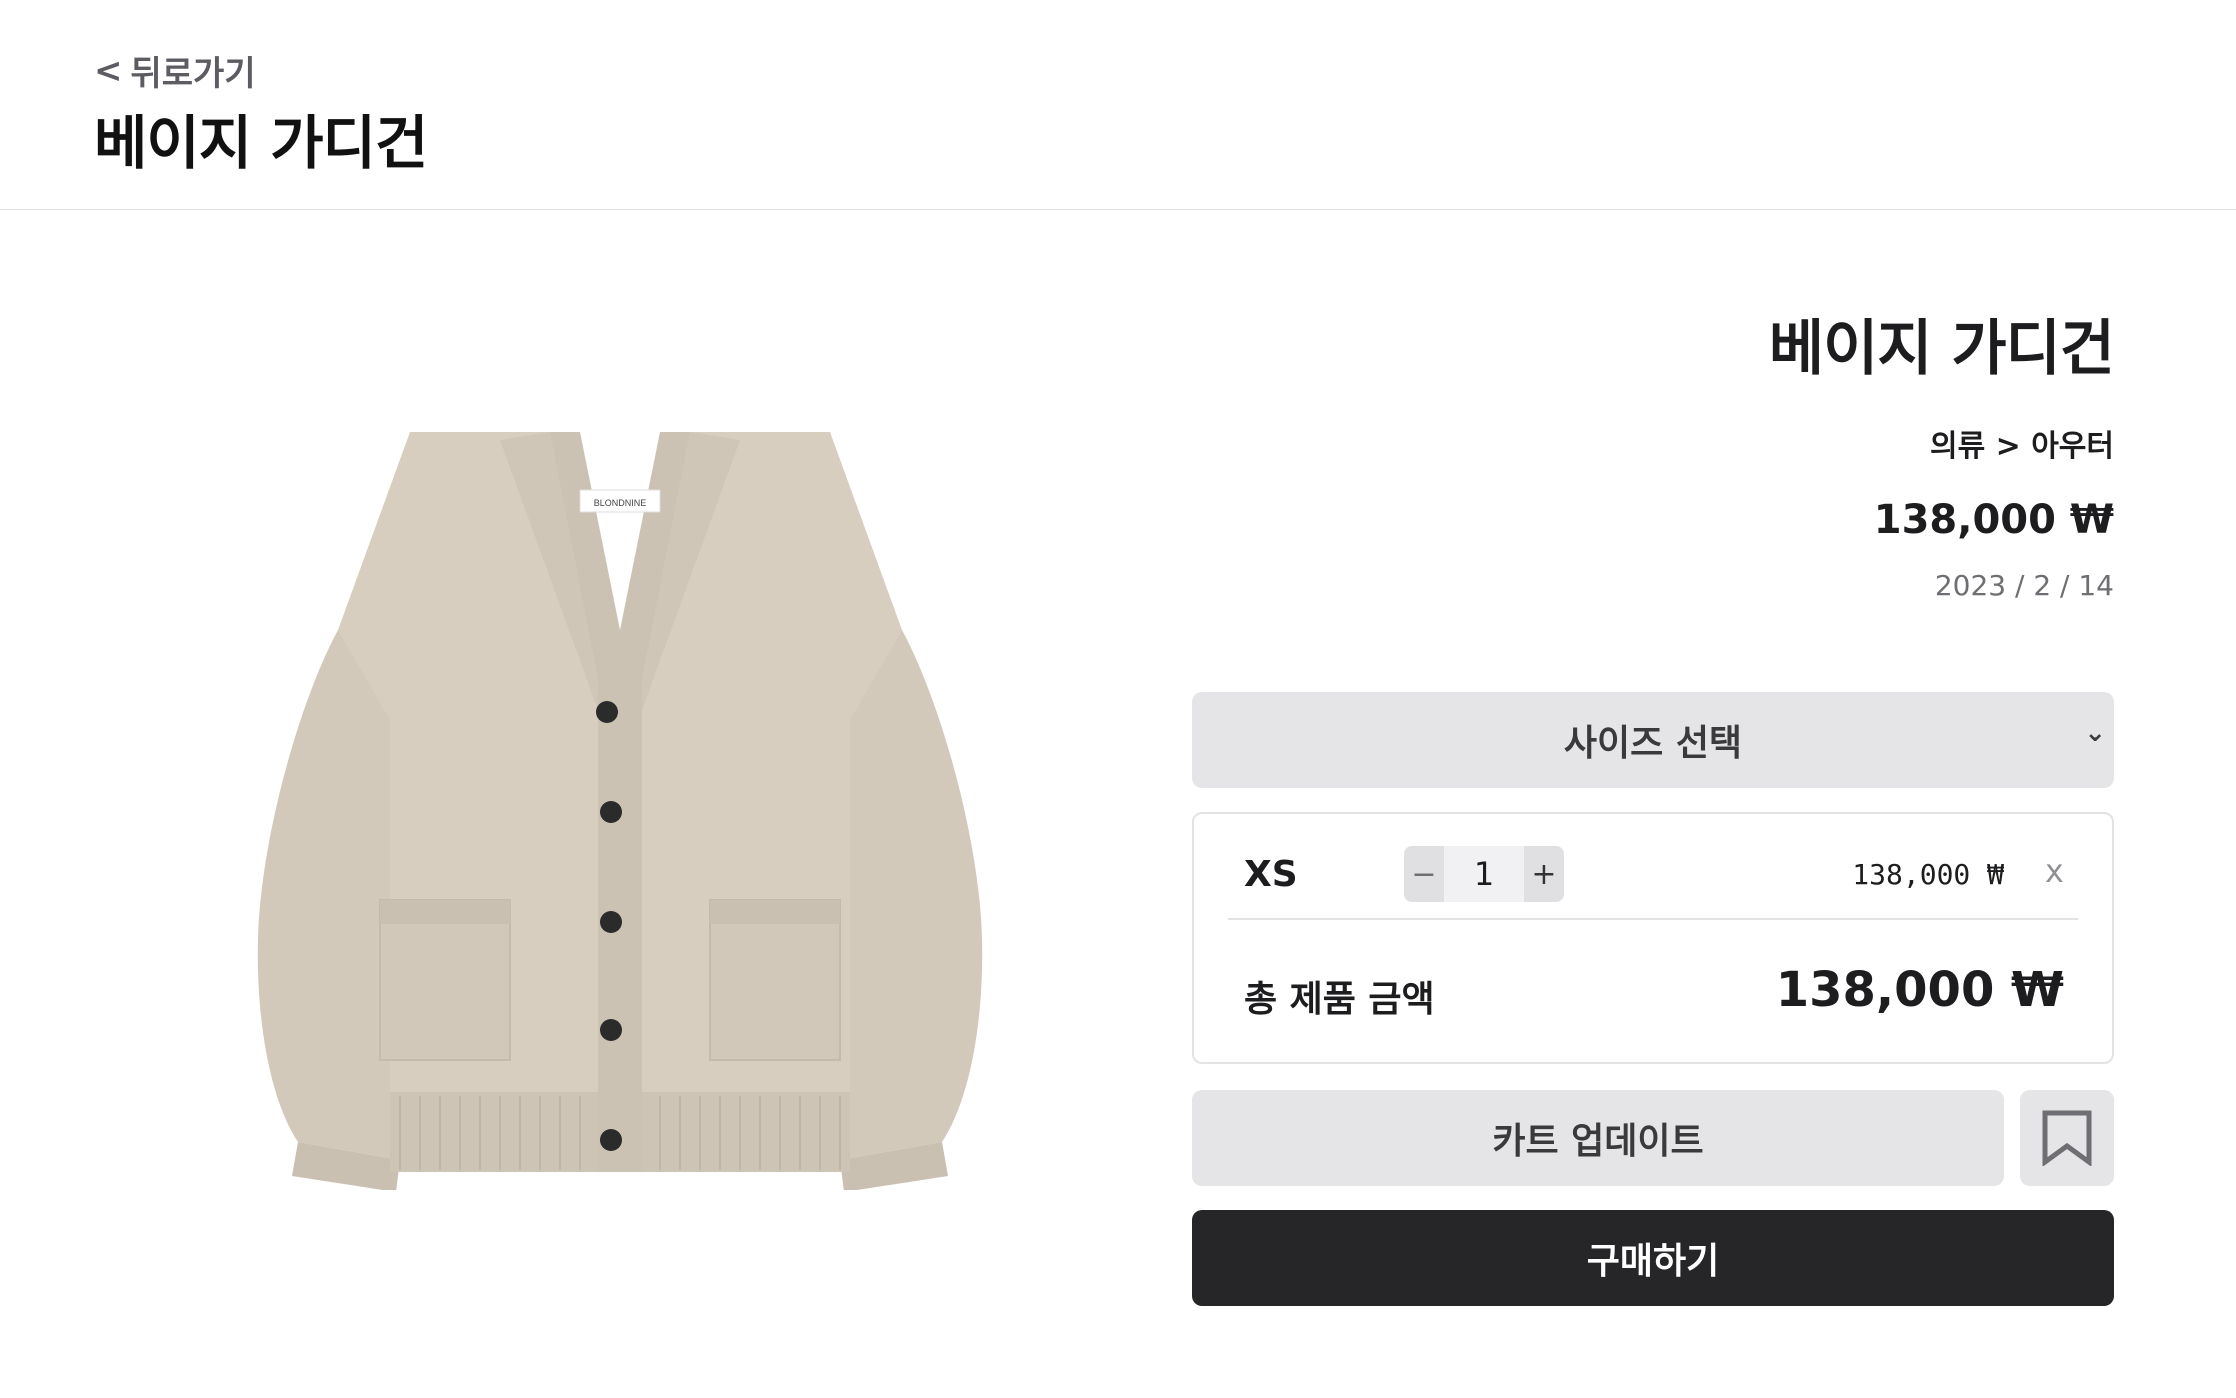 This screenshot has width=2236, height=1398. I want to click on product-price: 138,000 ₩, so click(1993, 520).